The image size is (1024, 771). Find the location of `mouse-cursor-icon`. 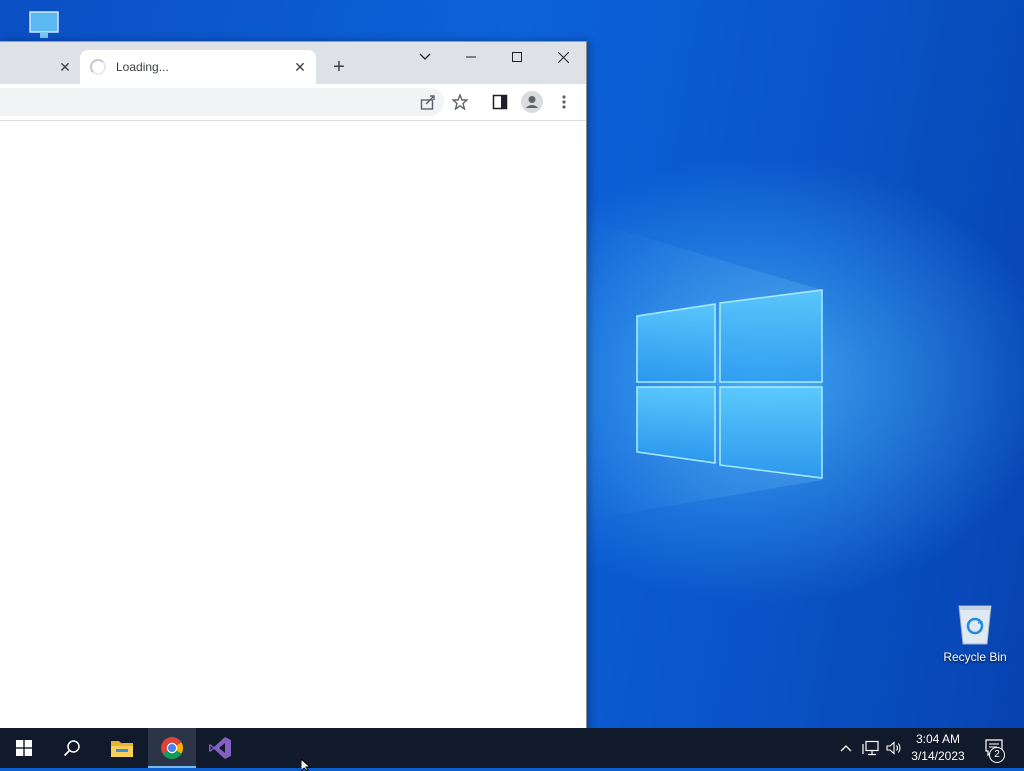

mouse-cursor-icon is located at coordinates (306, 765).